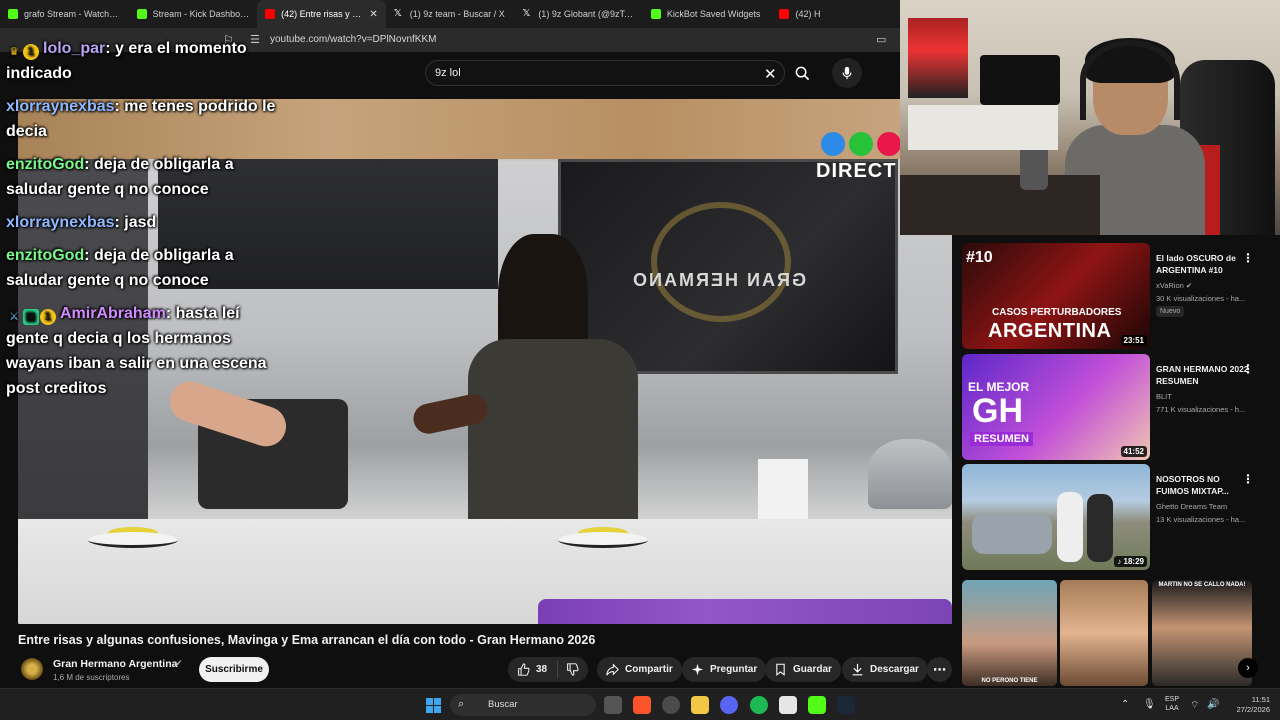 This screenshot has width=1280, height=720. I want to click on subscribe-button: Suscribirme, so click(234, 669).